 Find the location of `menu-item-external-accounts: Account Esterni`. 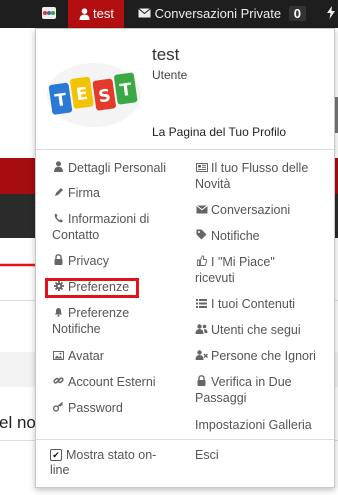

menu-item-external-accounts: Account Esterni is located at coordinates (104, 383).